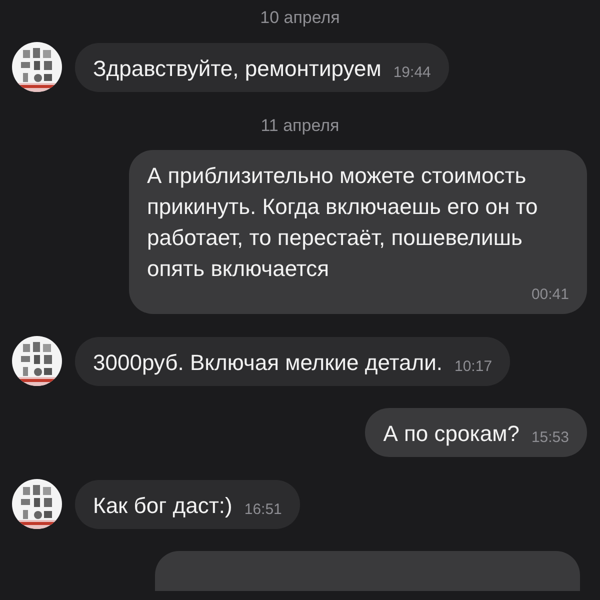 Image resolution: width=600 pixels, height=600 pixels. What do you see at coordinates (300, 18) in the screenshot?
I see `date-label: 10 апреля` at bounding box center [300, 18].